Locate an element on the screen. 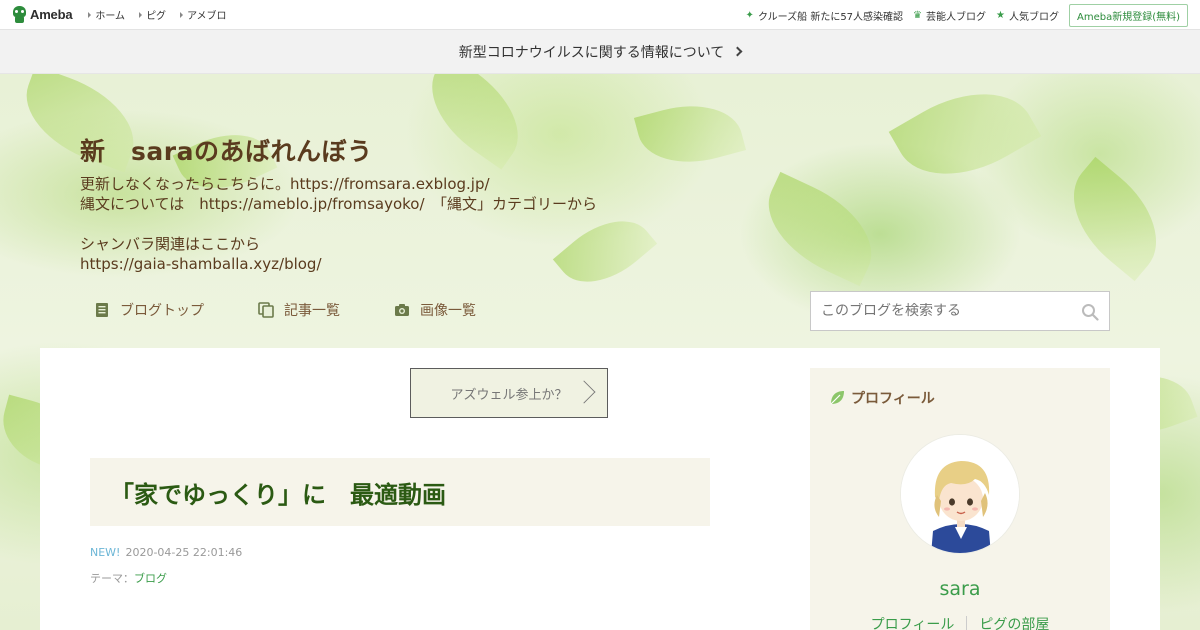  article-banner-link: アズウェル参上か？ is located at coordinates (509, 393).